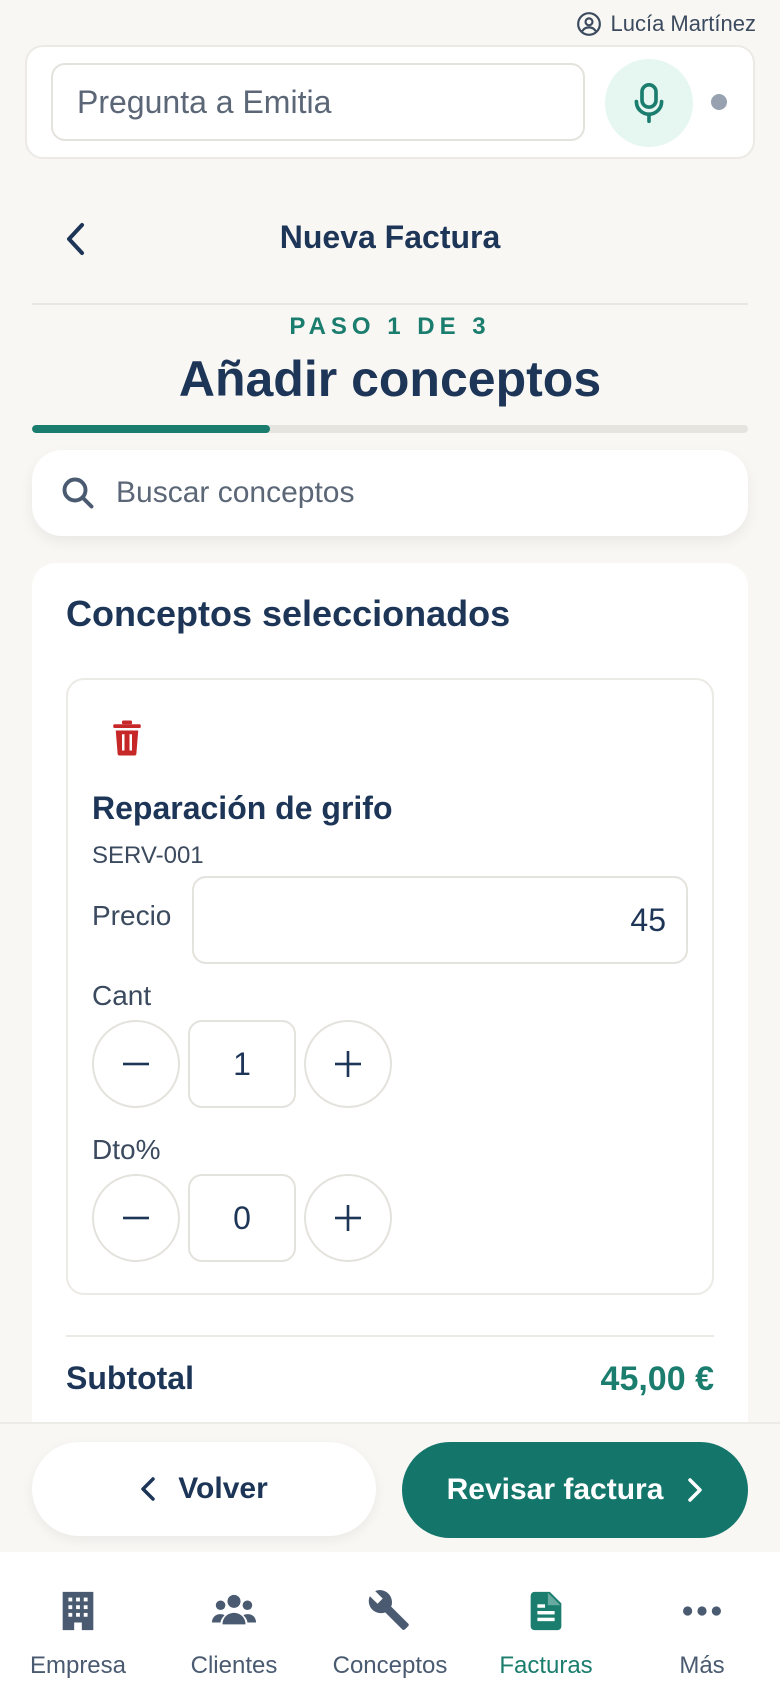 Image resolution: width=780 pixels, height=1688 pixels. What do you see at coordinates (122, 995) in the screenshot?
I see `quantity-label: Cant` at bounding box center [122, 995].